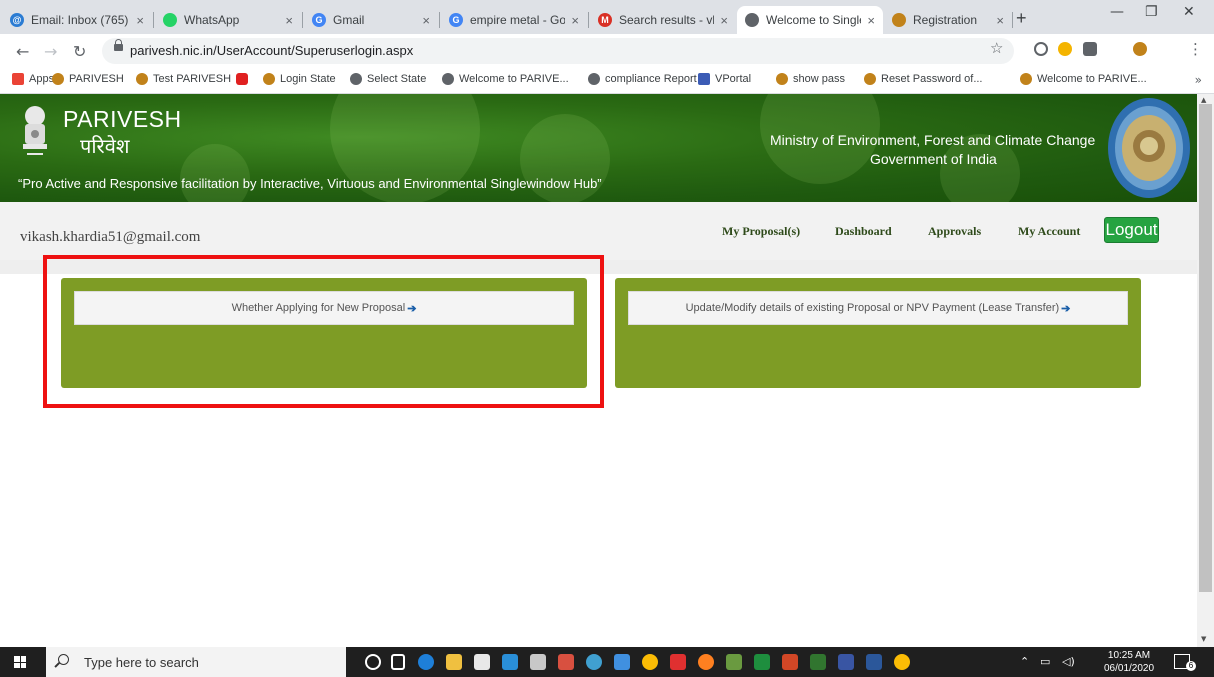 This screenshot has height=677, width=1214. Describe the element at coordinates (50, 51) in the screenshot. I see `forward-arrow-icon: →` at that location.